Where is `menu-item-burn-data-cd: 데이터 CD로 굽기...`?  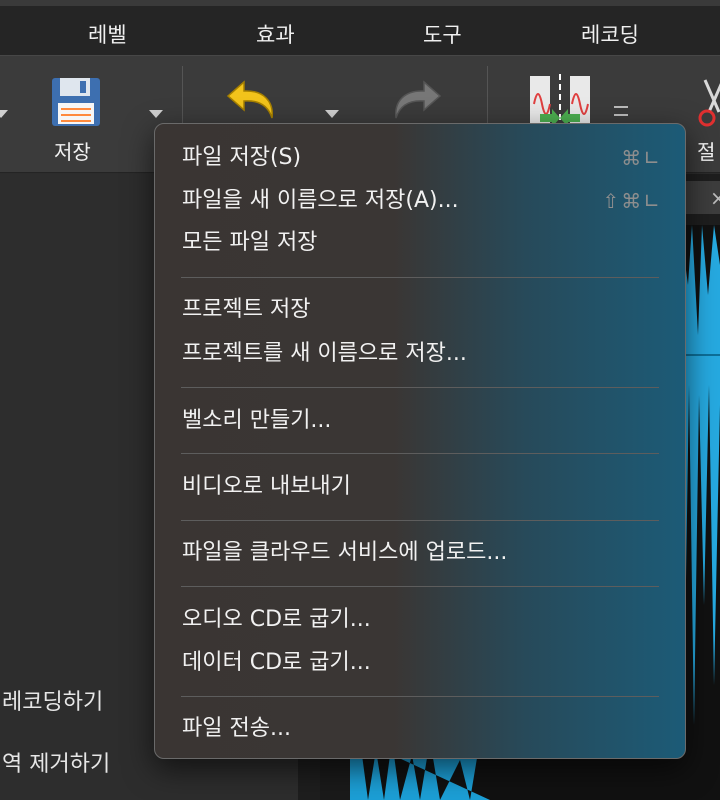 menu-item-burn-data-cd: 데이터 CD로 굽기... is located at coordinates (422, 663).